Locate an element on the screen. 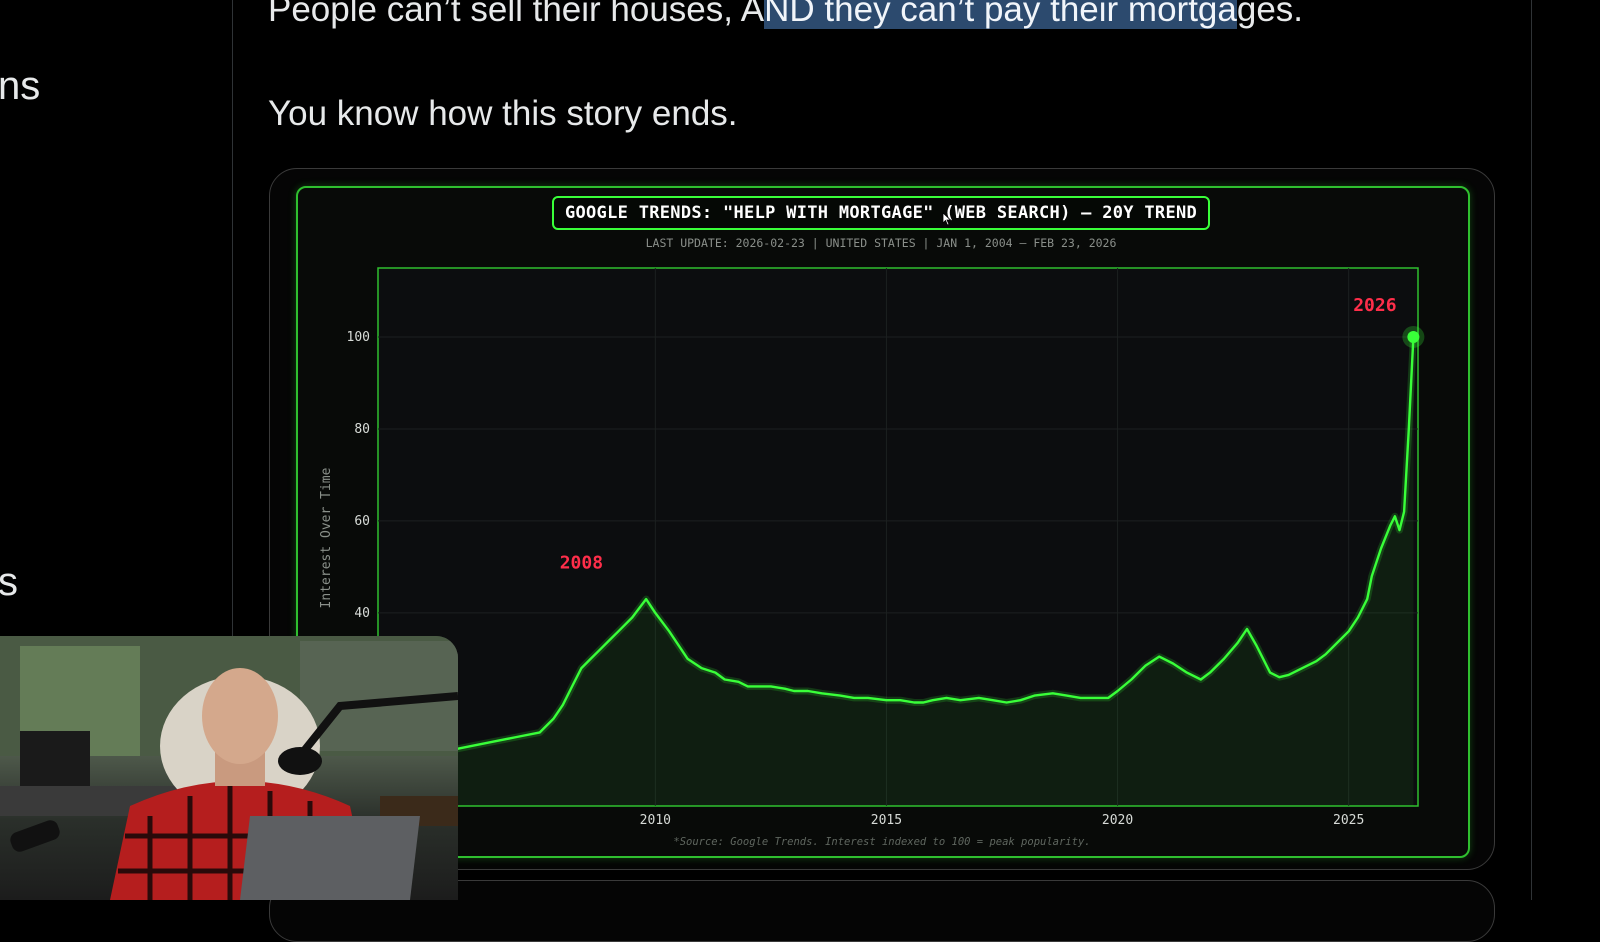 This screenshot has width=1600, height=942. column-divider is located at coordinates (1531, 450).